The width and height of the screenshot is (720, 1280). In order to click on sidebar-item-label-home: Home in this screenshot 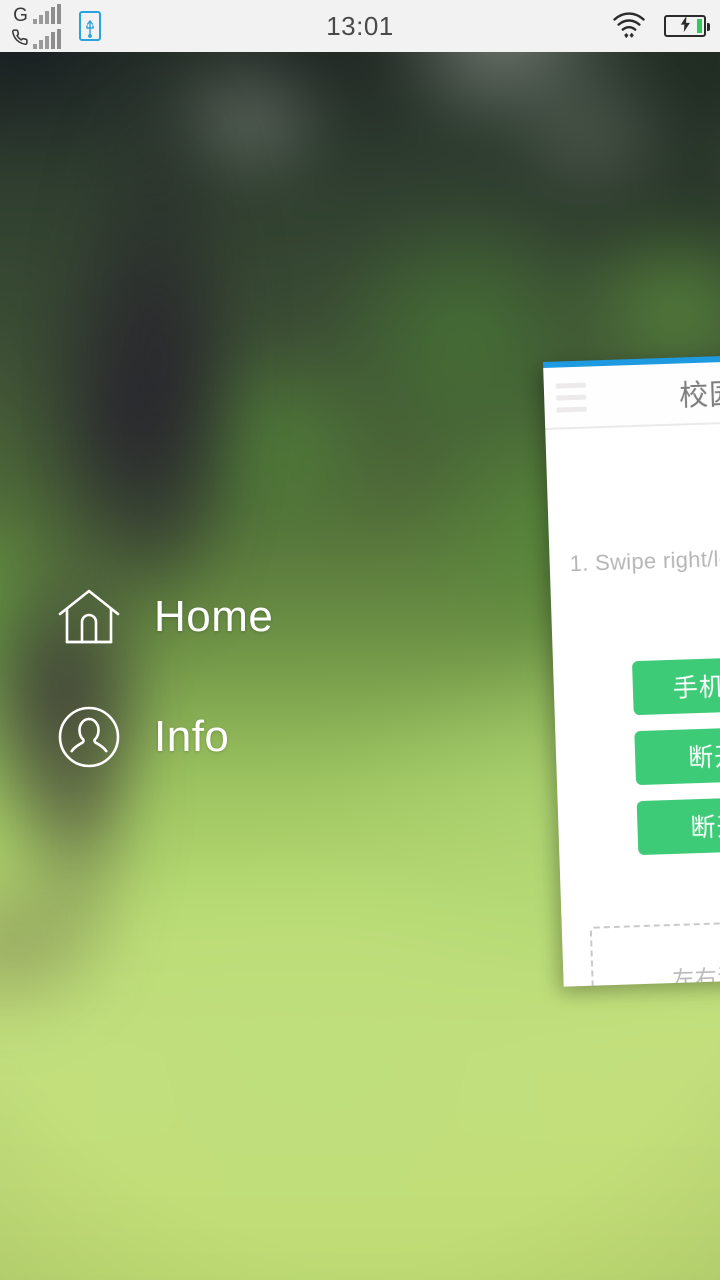, I will do `click(214, 616)`.